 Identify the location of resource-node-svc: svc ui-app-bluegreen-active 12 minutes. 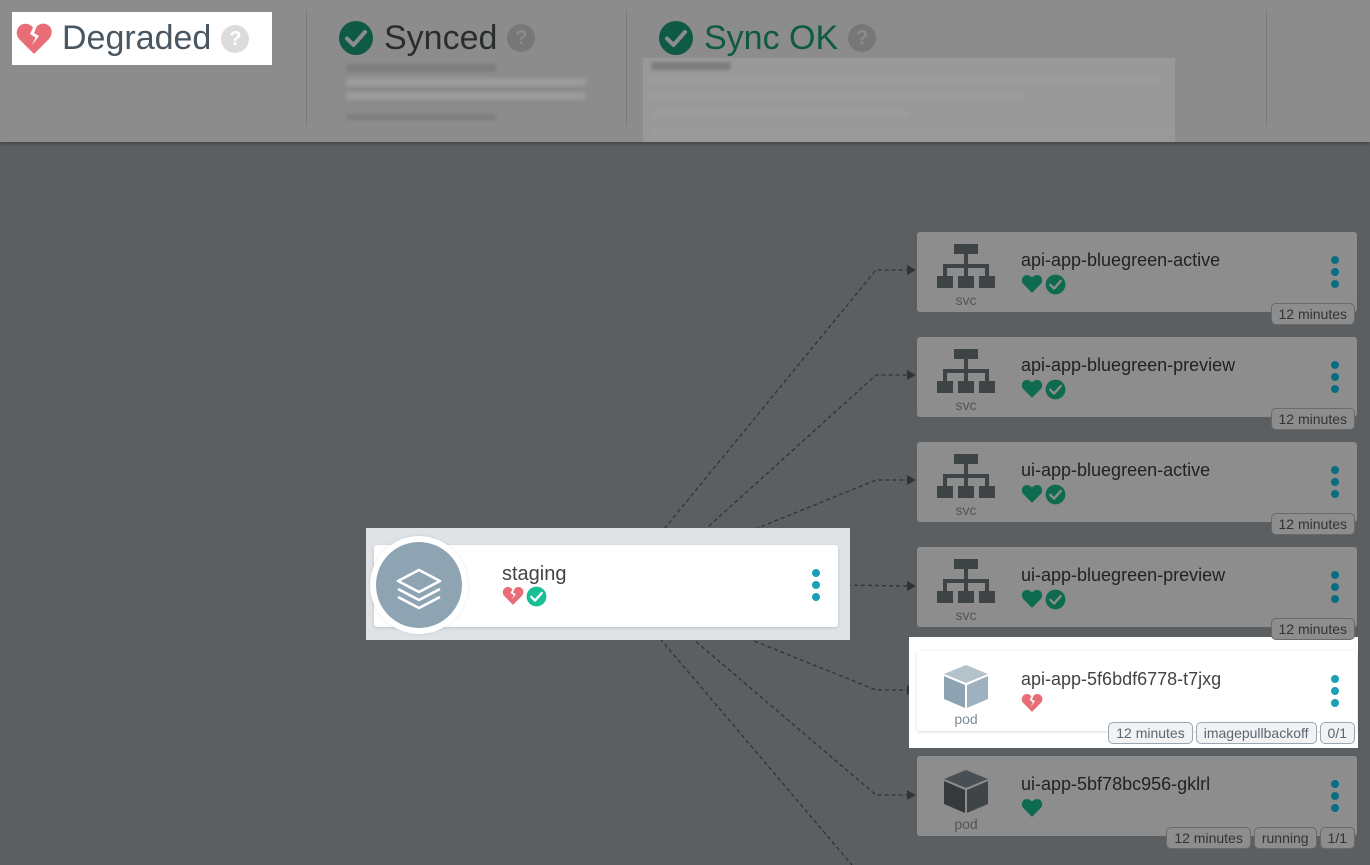
(1137, 488).